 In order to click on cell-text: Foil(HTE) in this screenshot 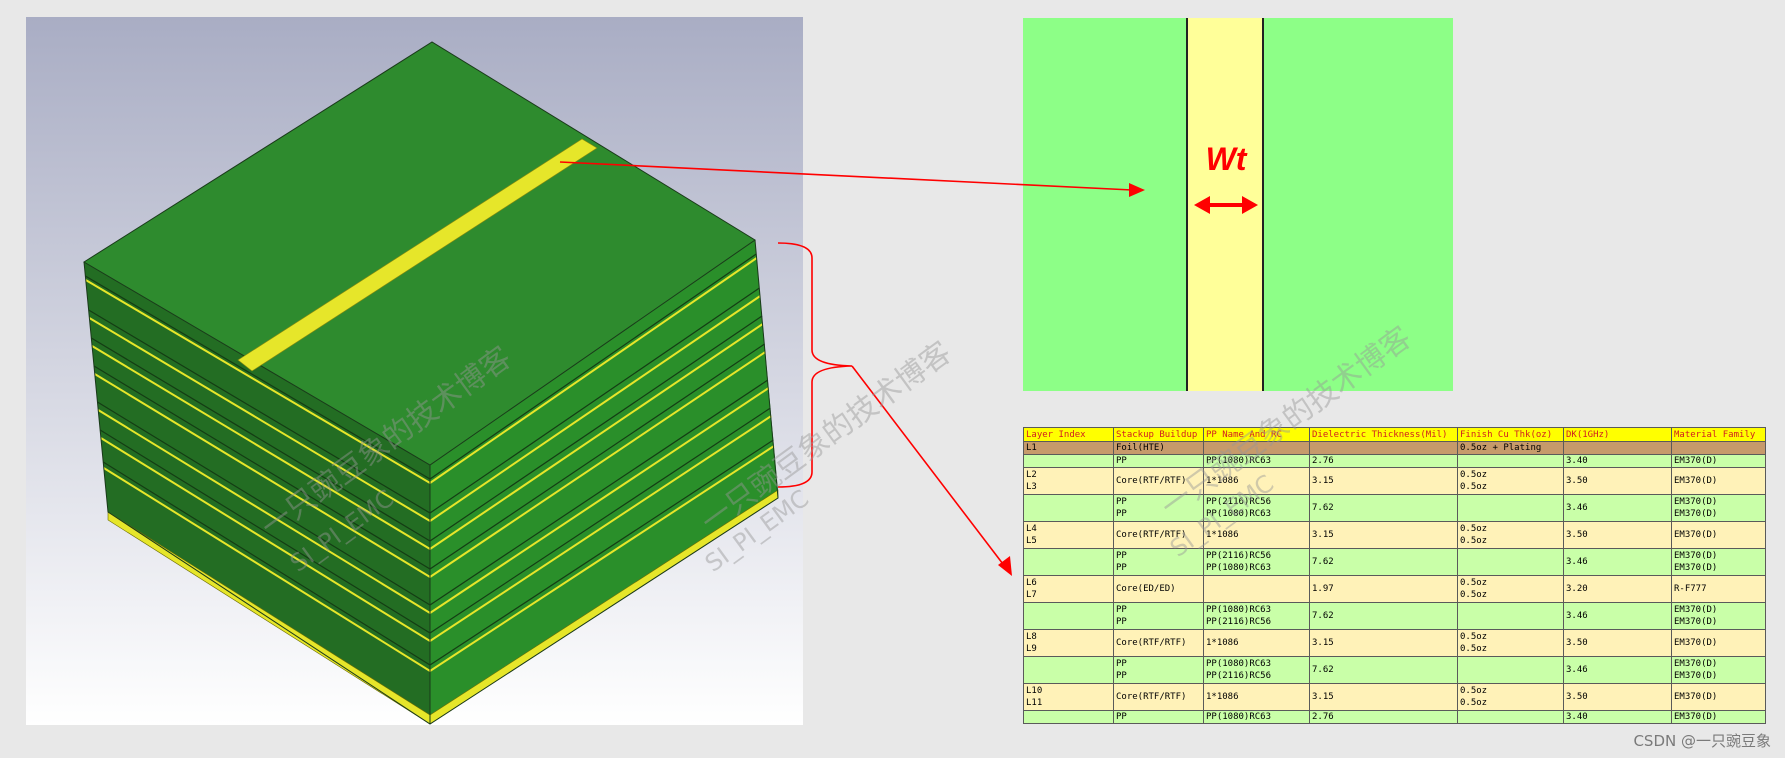, I will do `click(1140, 448)`.